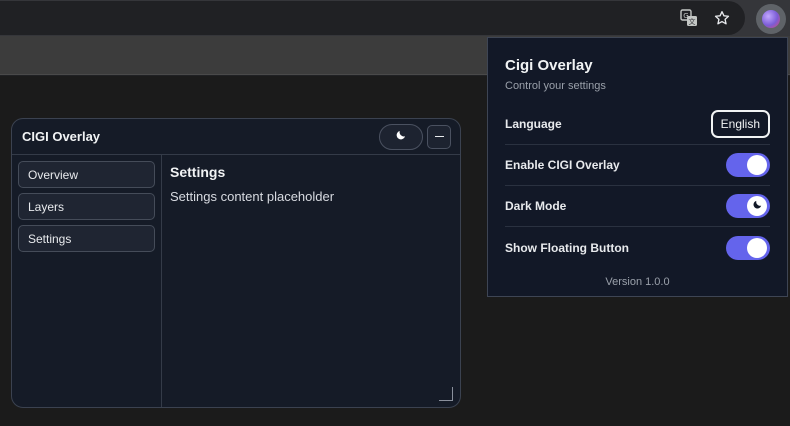 This screenshot has height=426, width=790. What do you see at coordinates (236, 137) in the screenshot?
I see `overlay-header: CIGI Overlay` at bounding box center [236, 137].